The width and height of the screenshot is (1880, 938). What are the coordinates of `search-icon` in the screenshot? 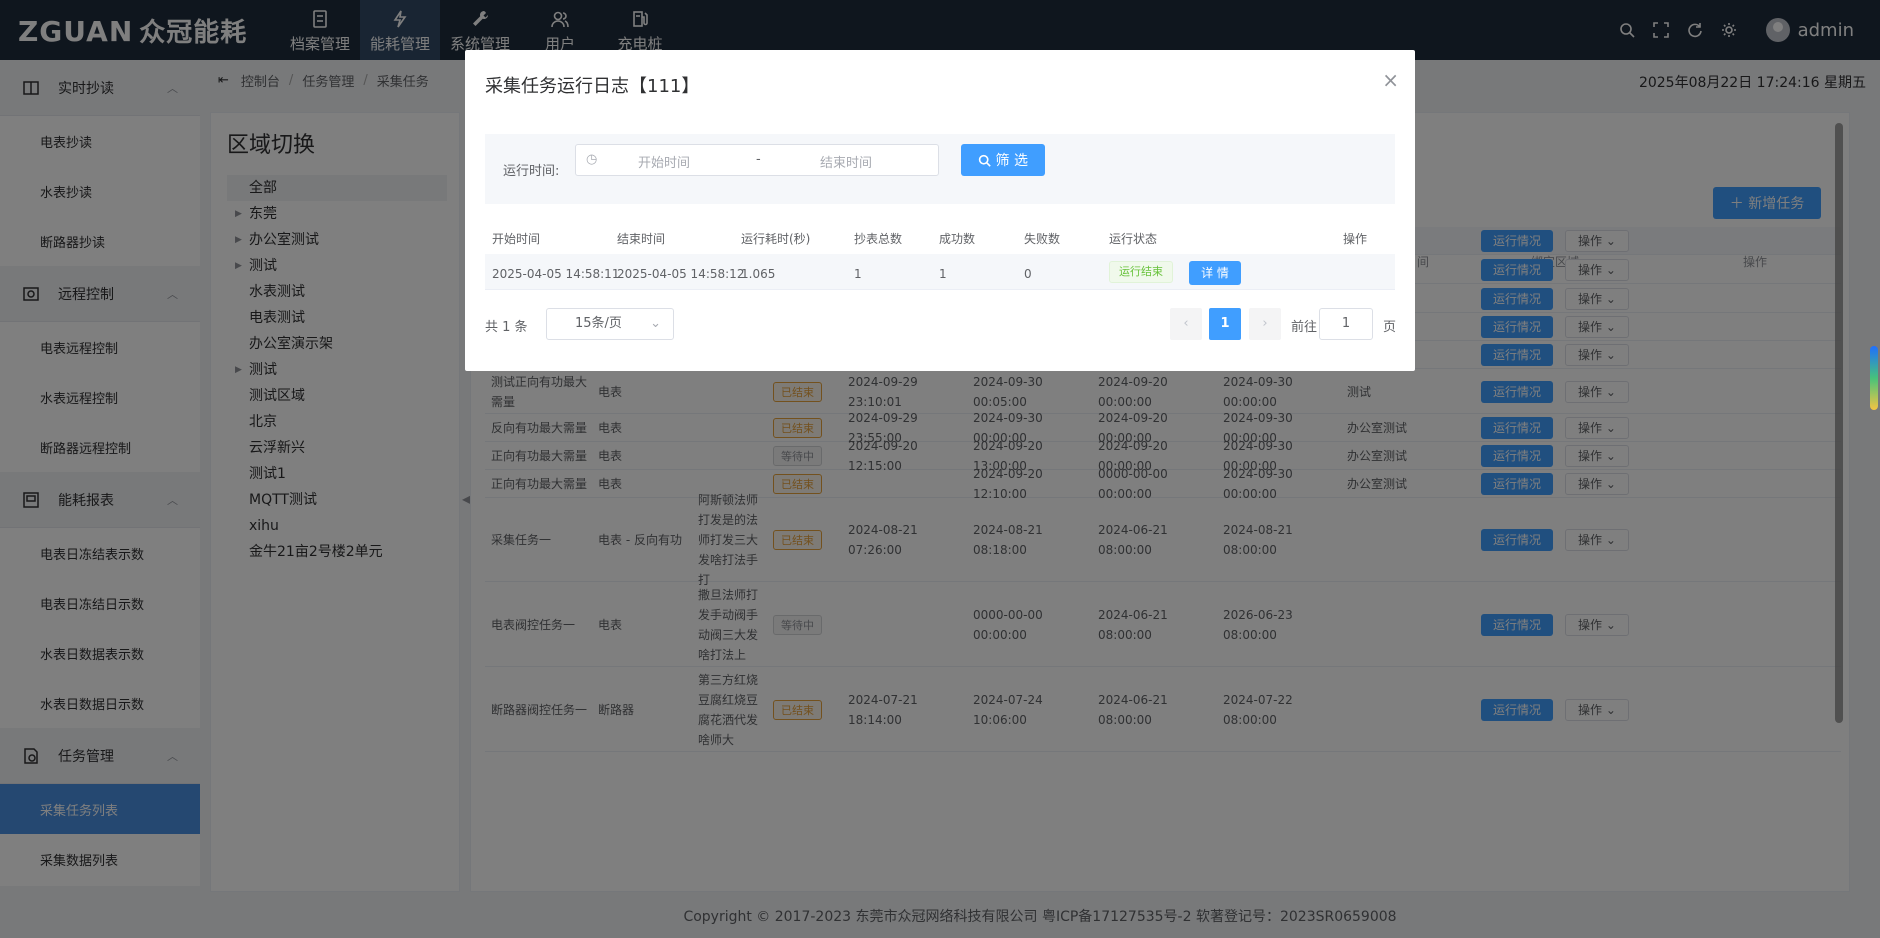 It's located at (984, 160).